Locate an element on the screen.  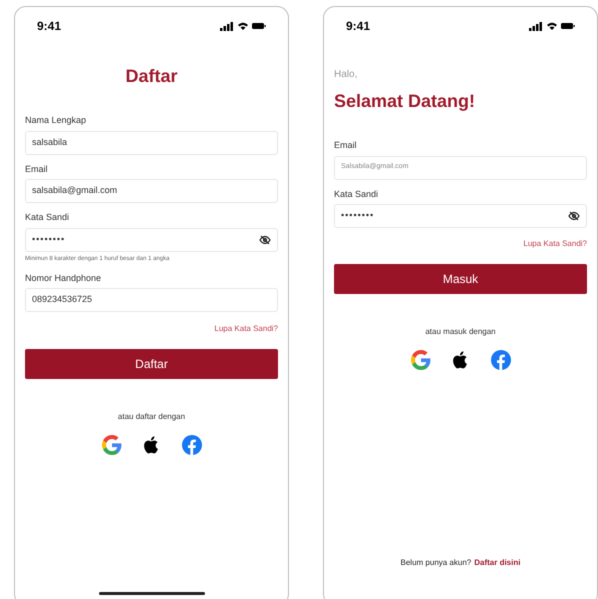
login-button: Masuk is located at coordinates (460, 279).